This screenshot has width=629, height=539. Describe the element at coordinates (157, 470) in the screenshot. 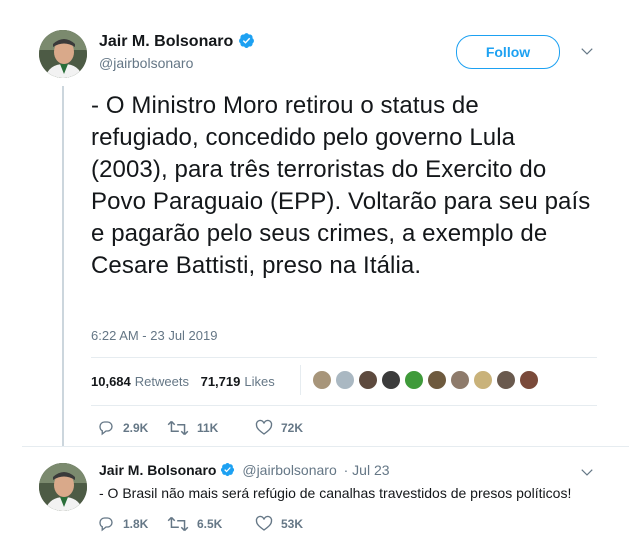

I see `reply-author-name: Jair M. Bolsonaro` at that location.